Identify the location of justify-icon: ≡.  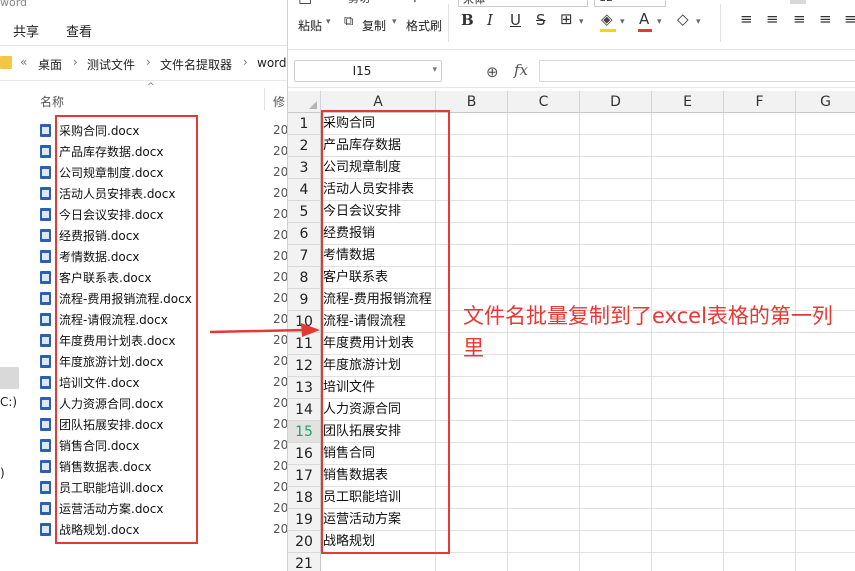
(825, 19).